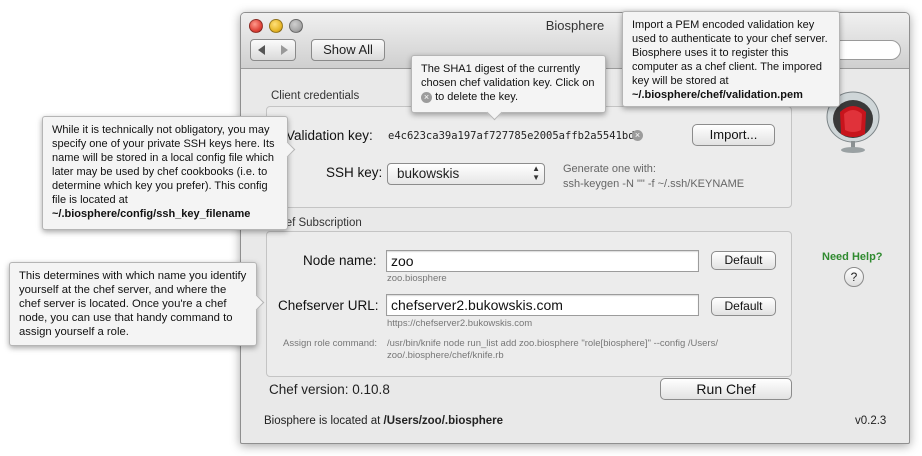  What do you see at coordinates (428, 173) in the screenshot?
I see `ssh-key-selected: bukowskis` at bounding box center [428, 173].